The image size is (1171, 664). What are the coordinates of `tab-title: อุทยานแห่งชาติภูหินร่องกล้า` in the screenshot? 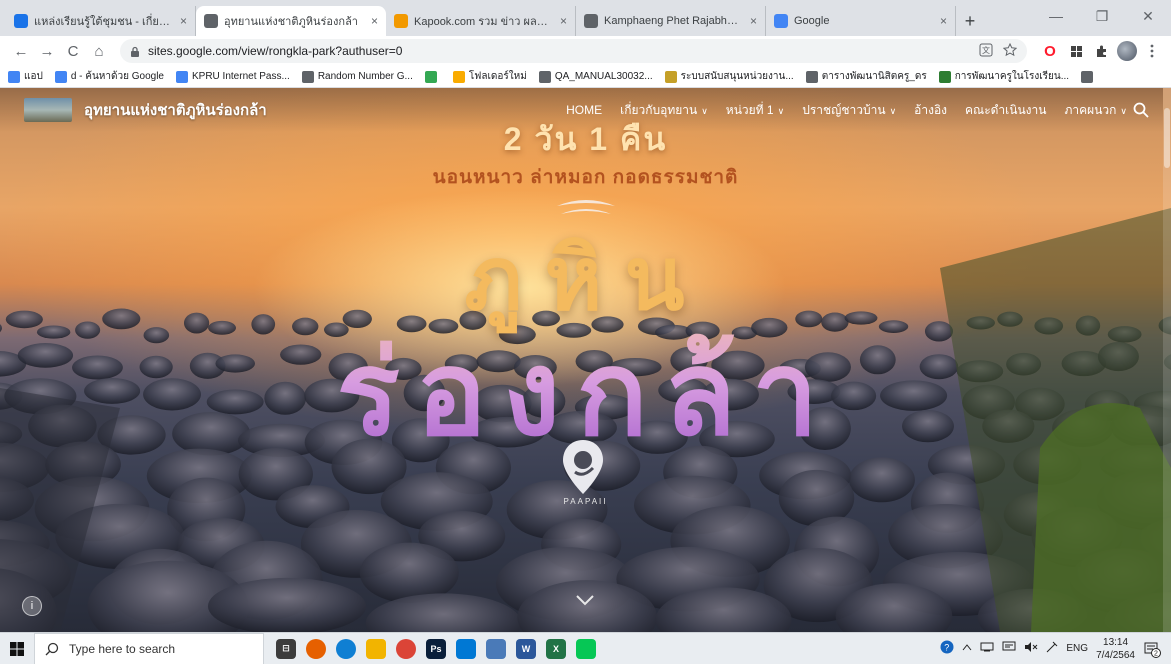 It's located at (291, 22).